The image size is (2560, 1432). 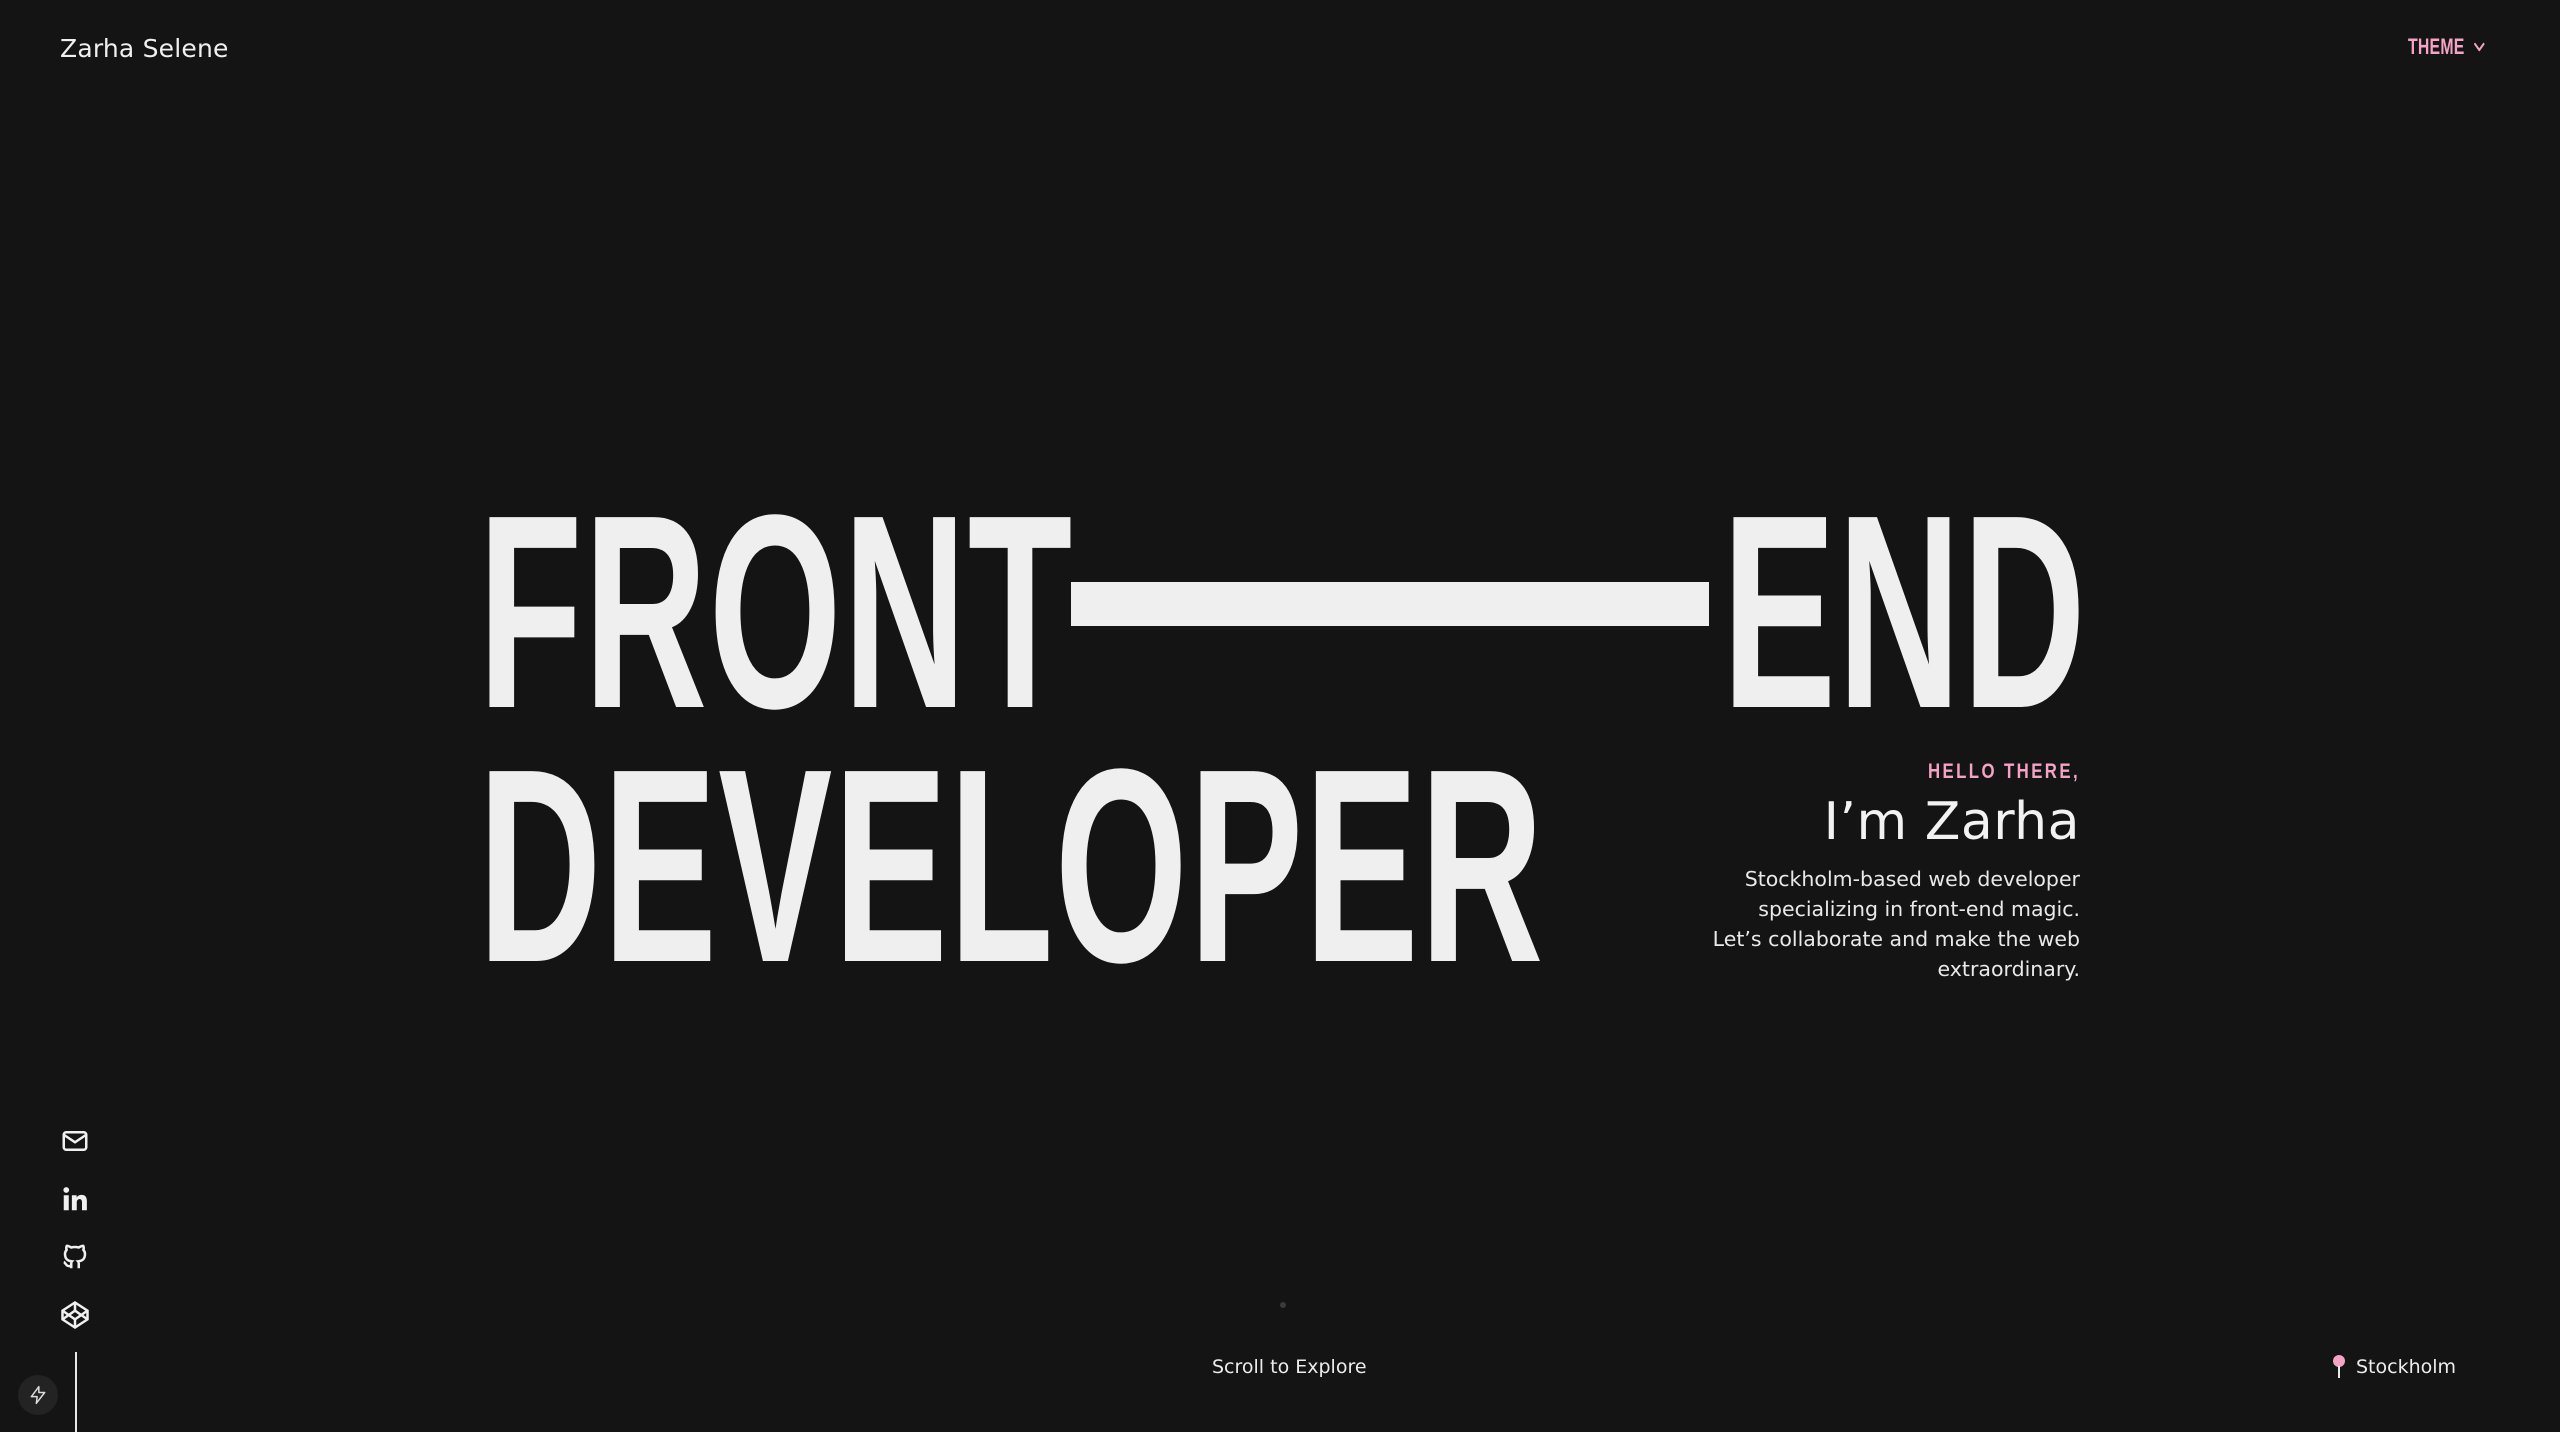 I want to click on social-links, so click(x=75, y=1228).